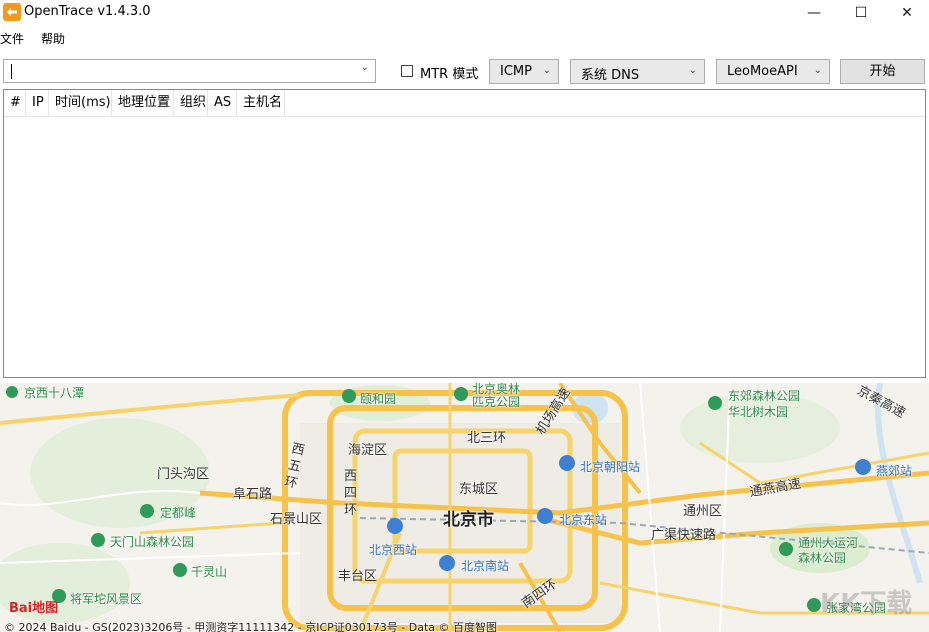 This screenshot has width=929, height=632. I want to click on map-label: 将军坨风景区, so click(106, 599).